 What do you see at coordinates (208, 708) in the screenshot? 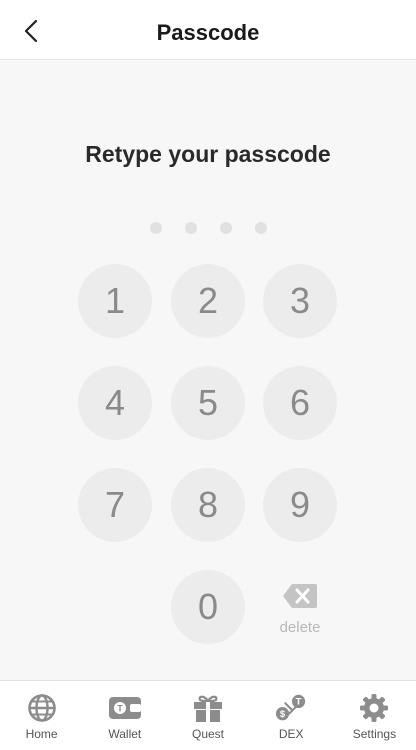
I see `gift-icon` at bounding box center [208, 708].